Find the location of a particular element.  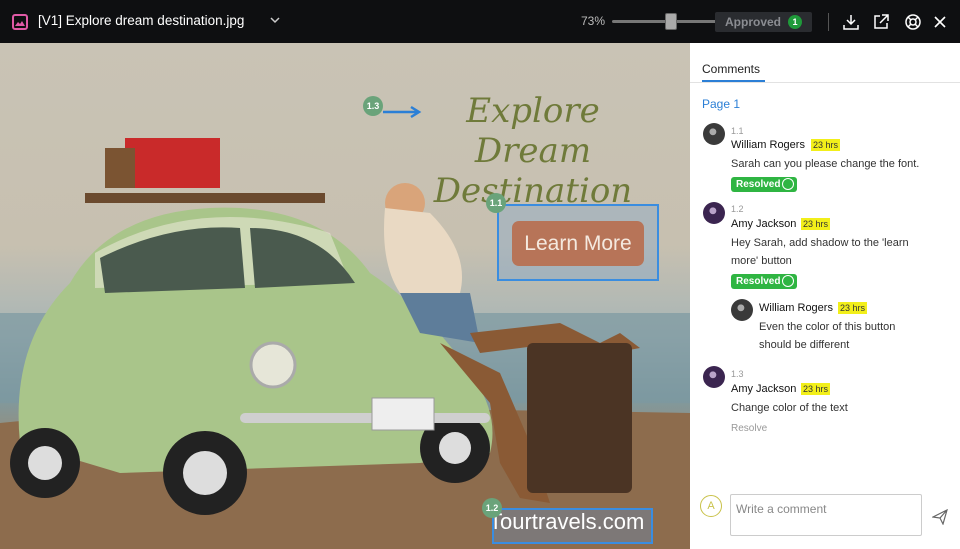

resolve-link: Resolve is located at coordinates (749, 428).